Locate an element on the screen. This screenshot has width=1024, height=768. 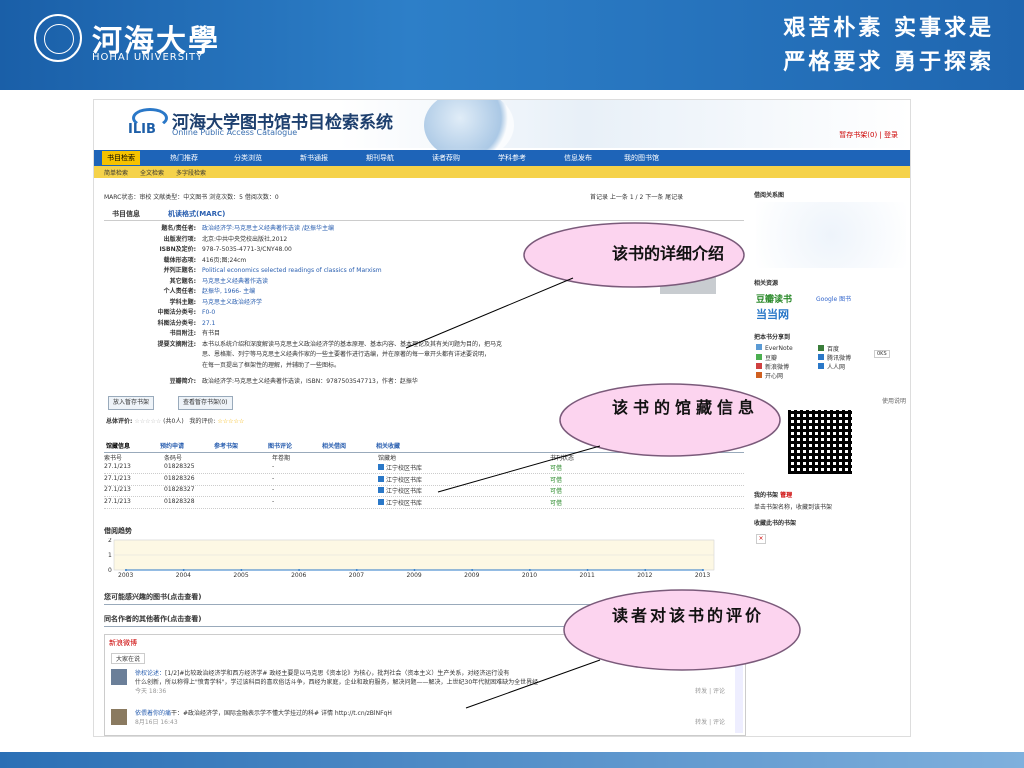
callout-bubble-review is located at coordinates (682, 630).